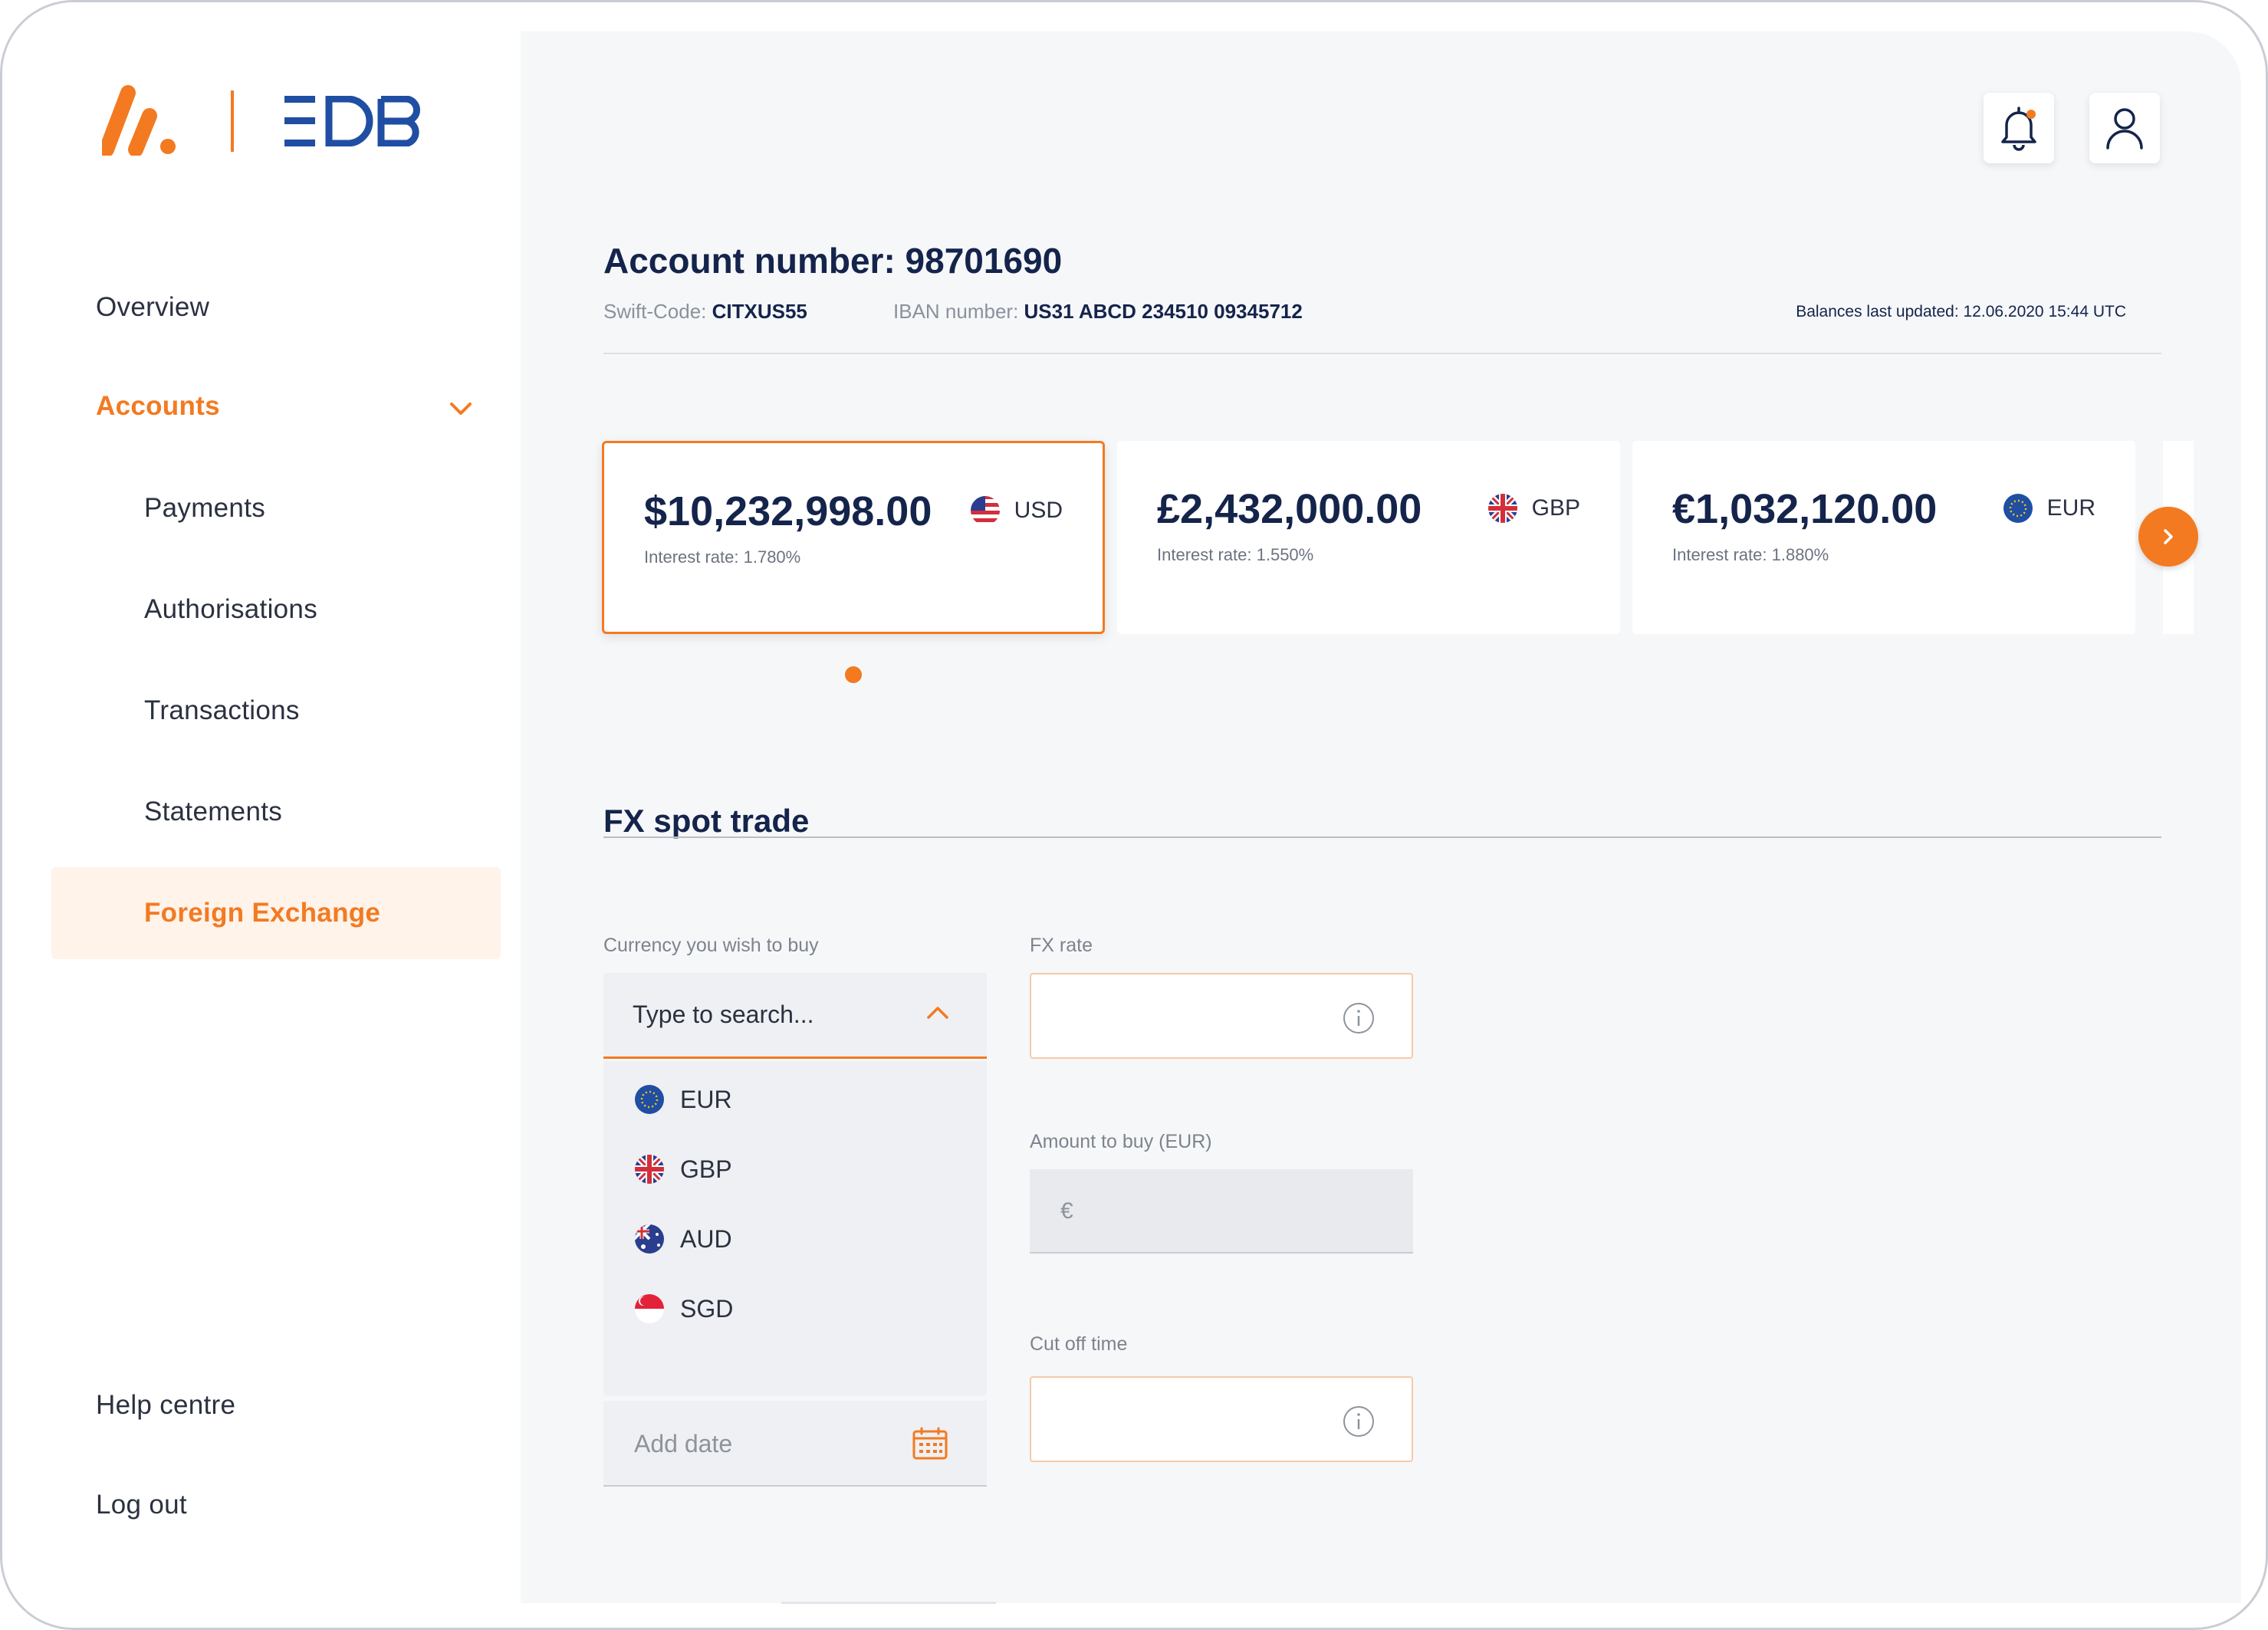 The width and height of the screenshot is (2268, 1630). I want to click on currency-code: USD, so click(1038, 510).